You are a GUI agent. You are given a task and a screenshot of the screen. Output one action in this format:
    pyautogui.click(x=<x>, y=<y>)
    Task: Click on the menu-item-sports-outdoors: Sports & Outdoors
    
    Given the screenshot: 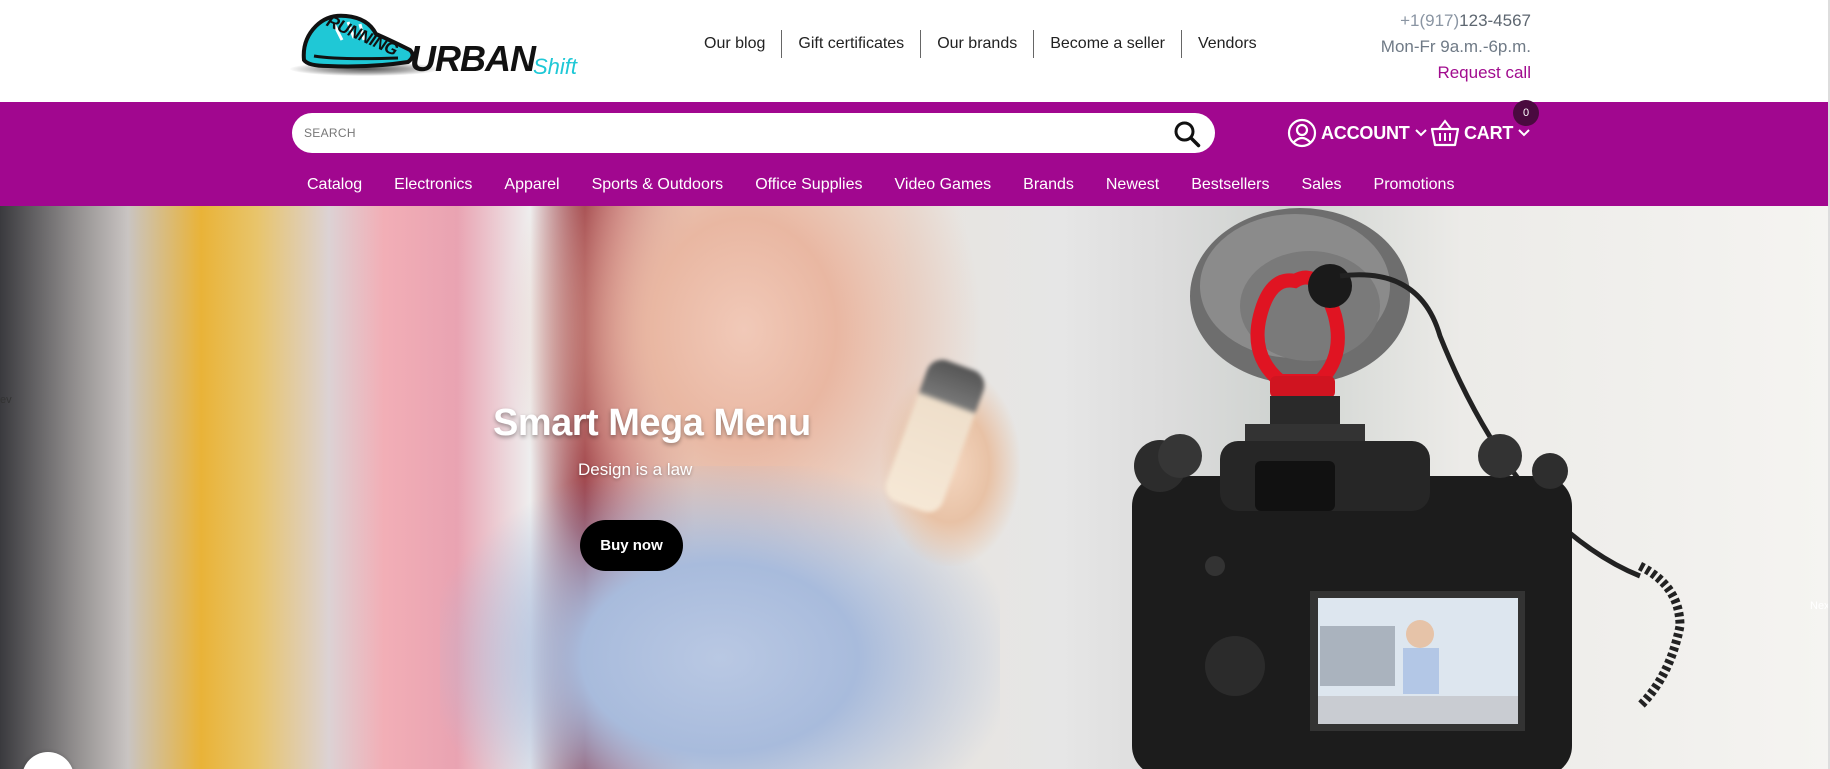 What is the action you would take?
    pyautogui.click(x=658, y=185)
    